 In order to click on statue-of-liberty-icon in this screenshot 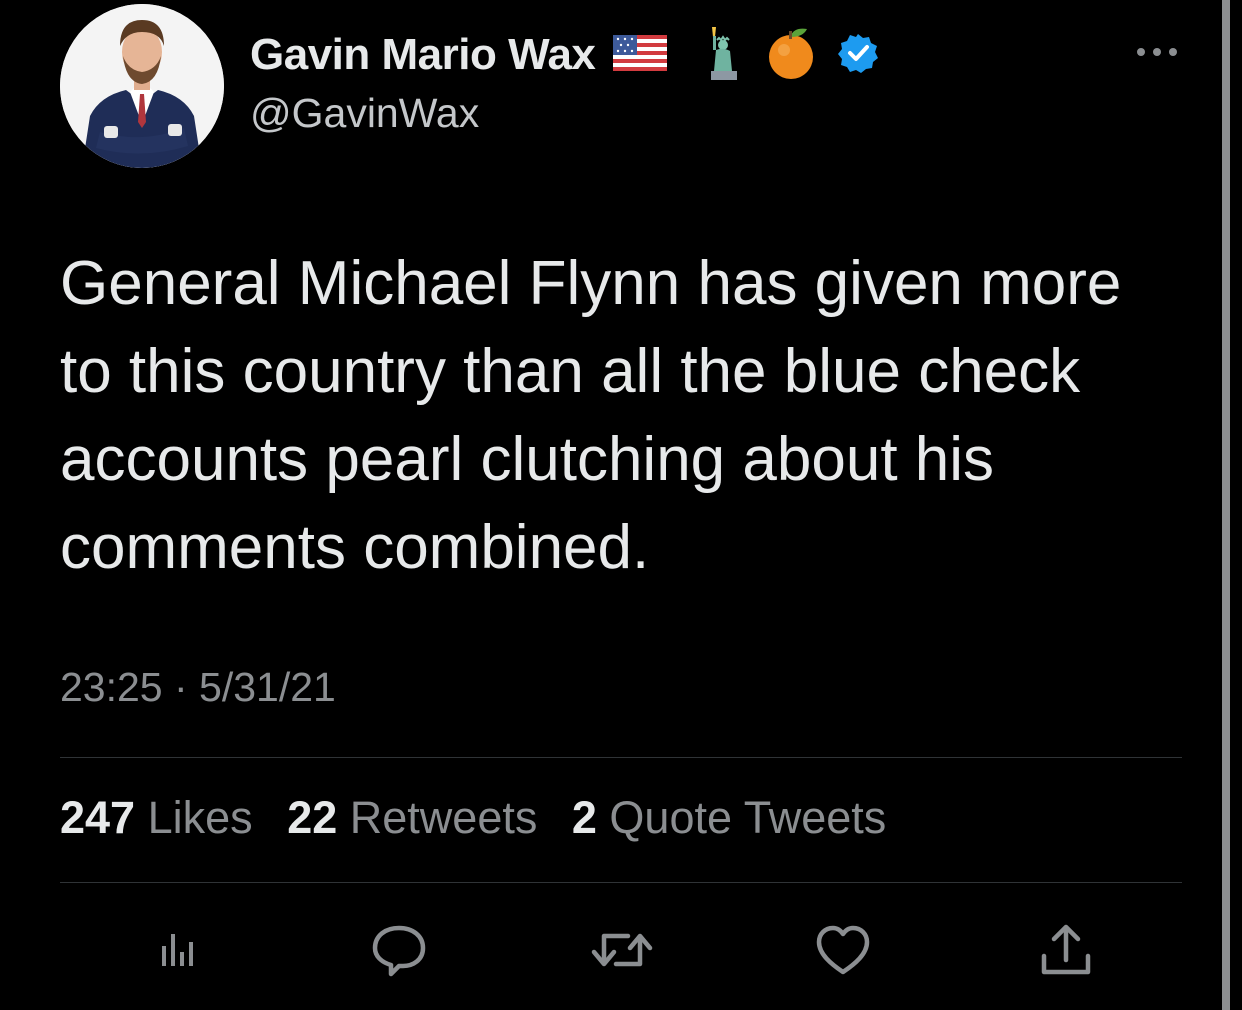, I will do `click(723, 55)`.